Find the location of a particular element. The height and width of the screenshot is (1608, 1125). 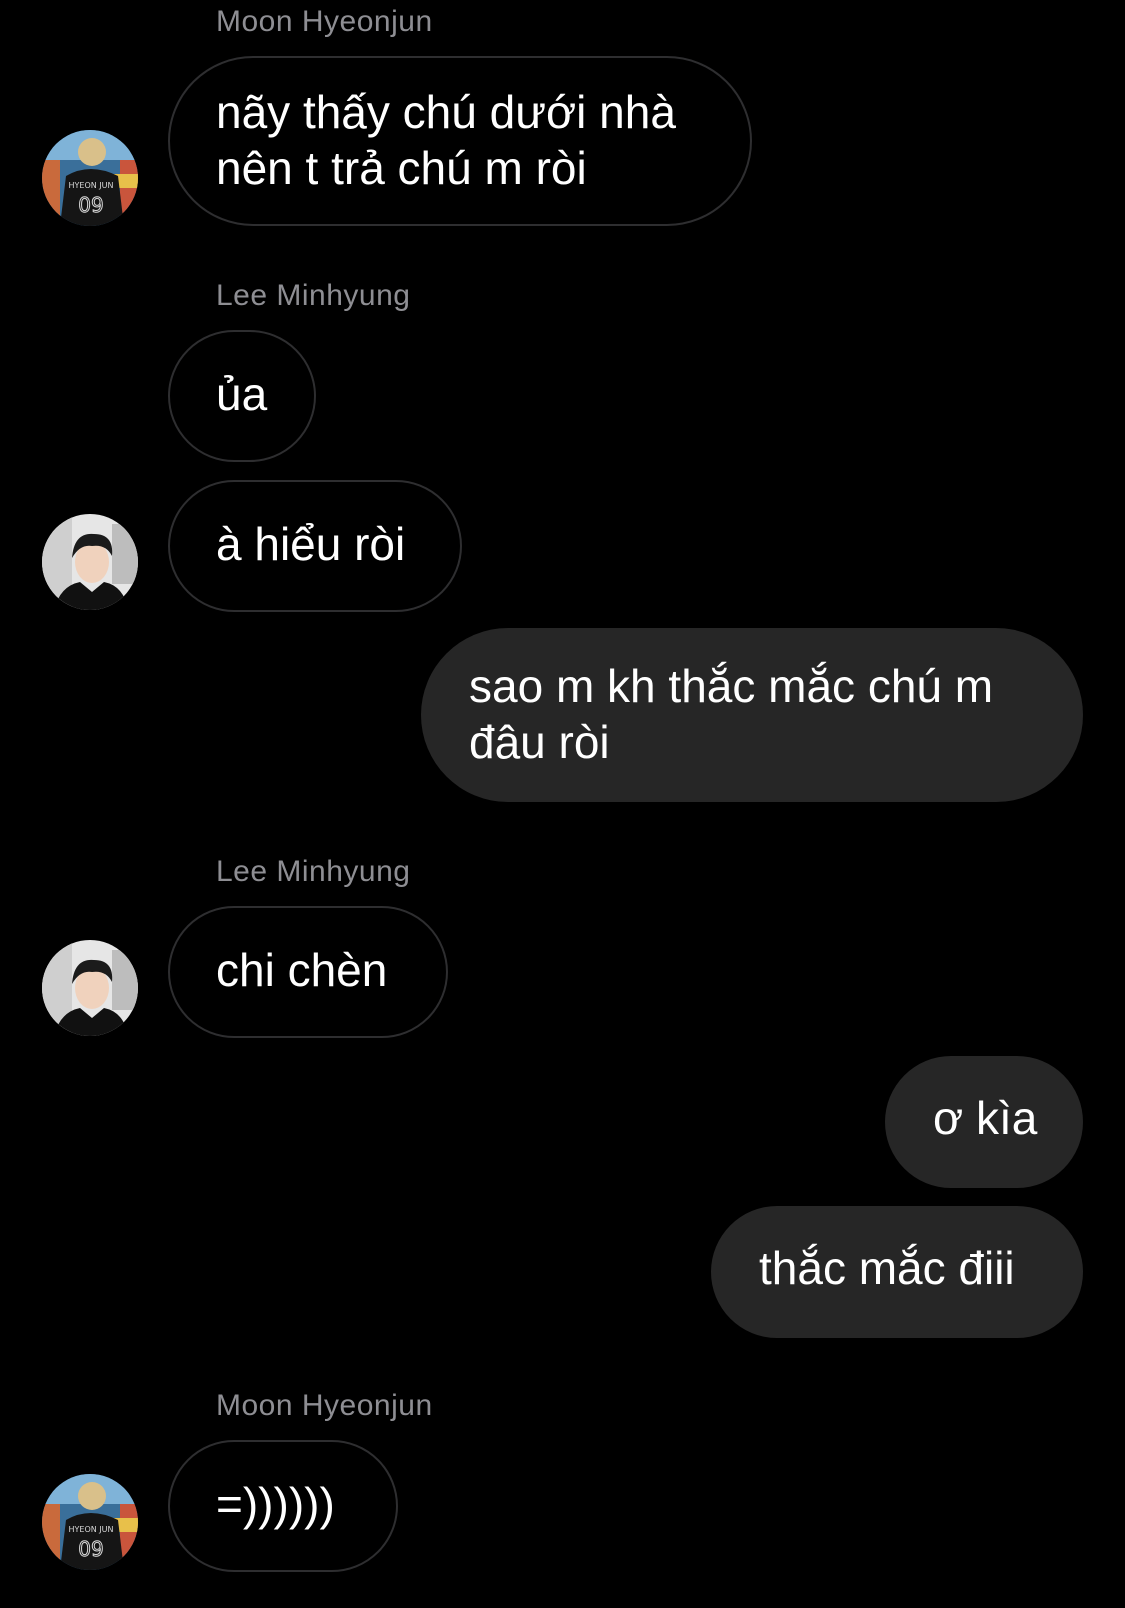

message-text: =)))))) is located at coordinates (275, 1504).